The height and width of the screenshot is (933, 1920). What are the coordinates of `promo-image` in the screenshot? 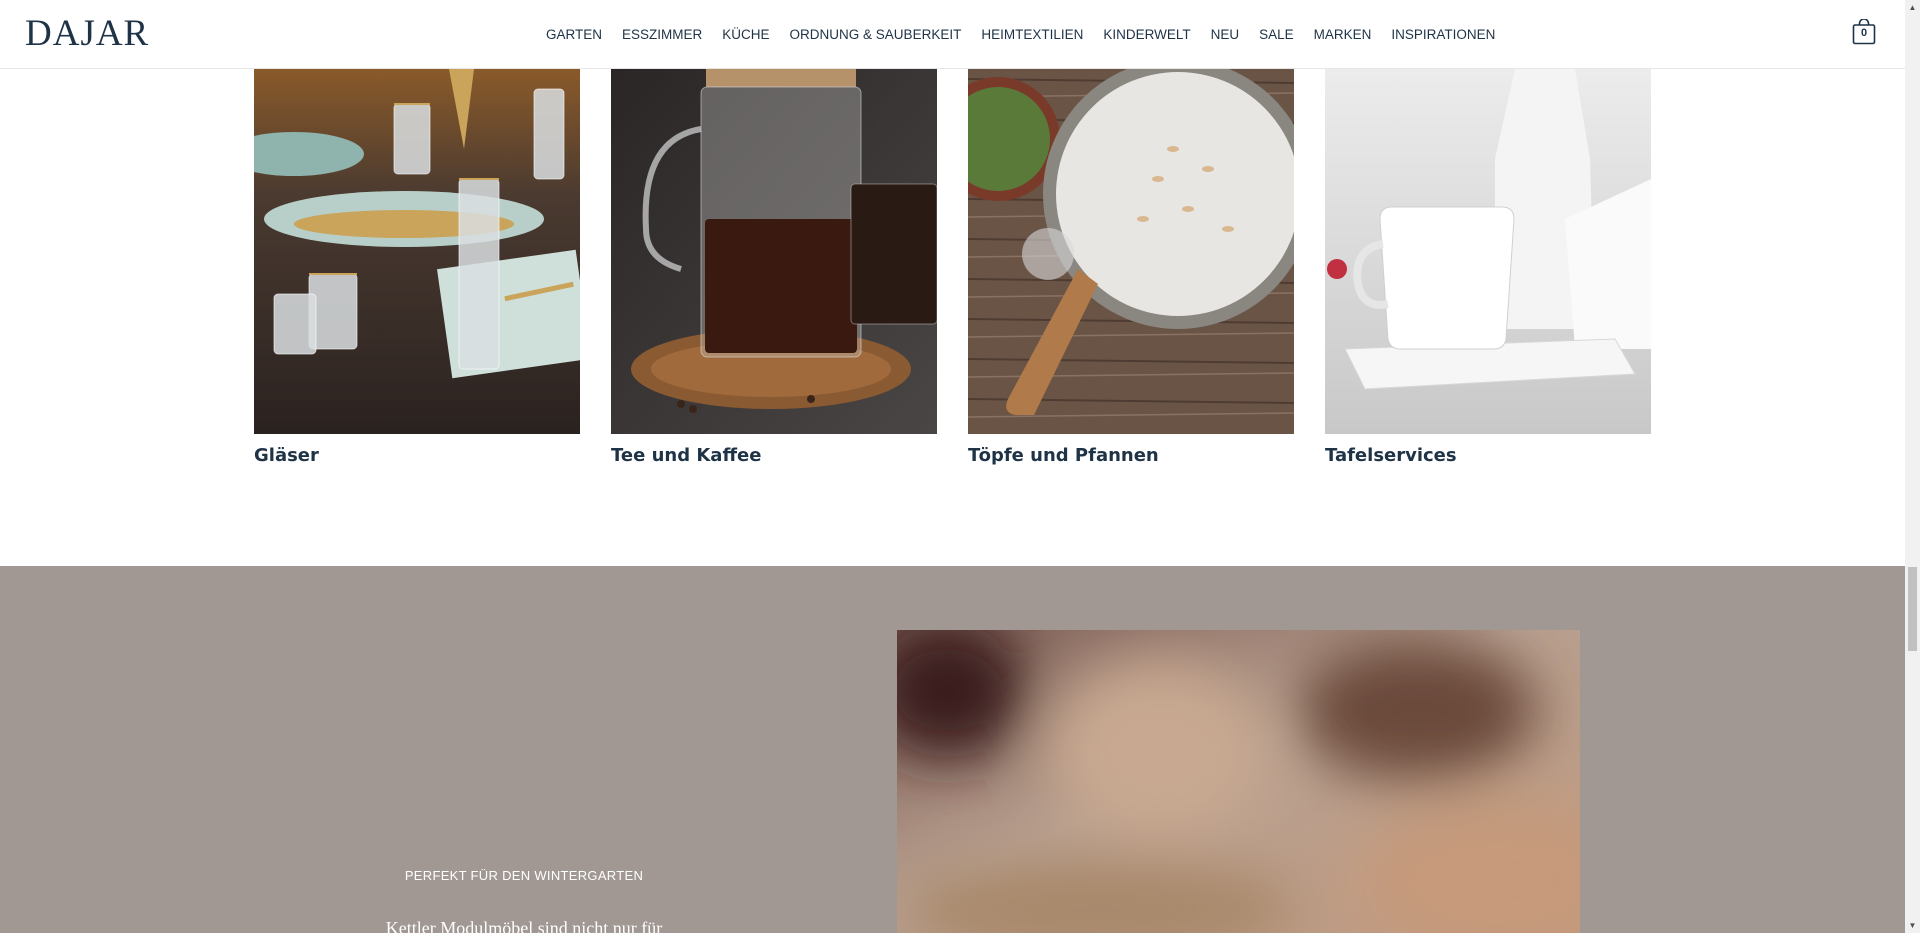 It's located at (1238, 781).